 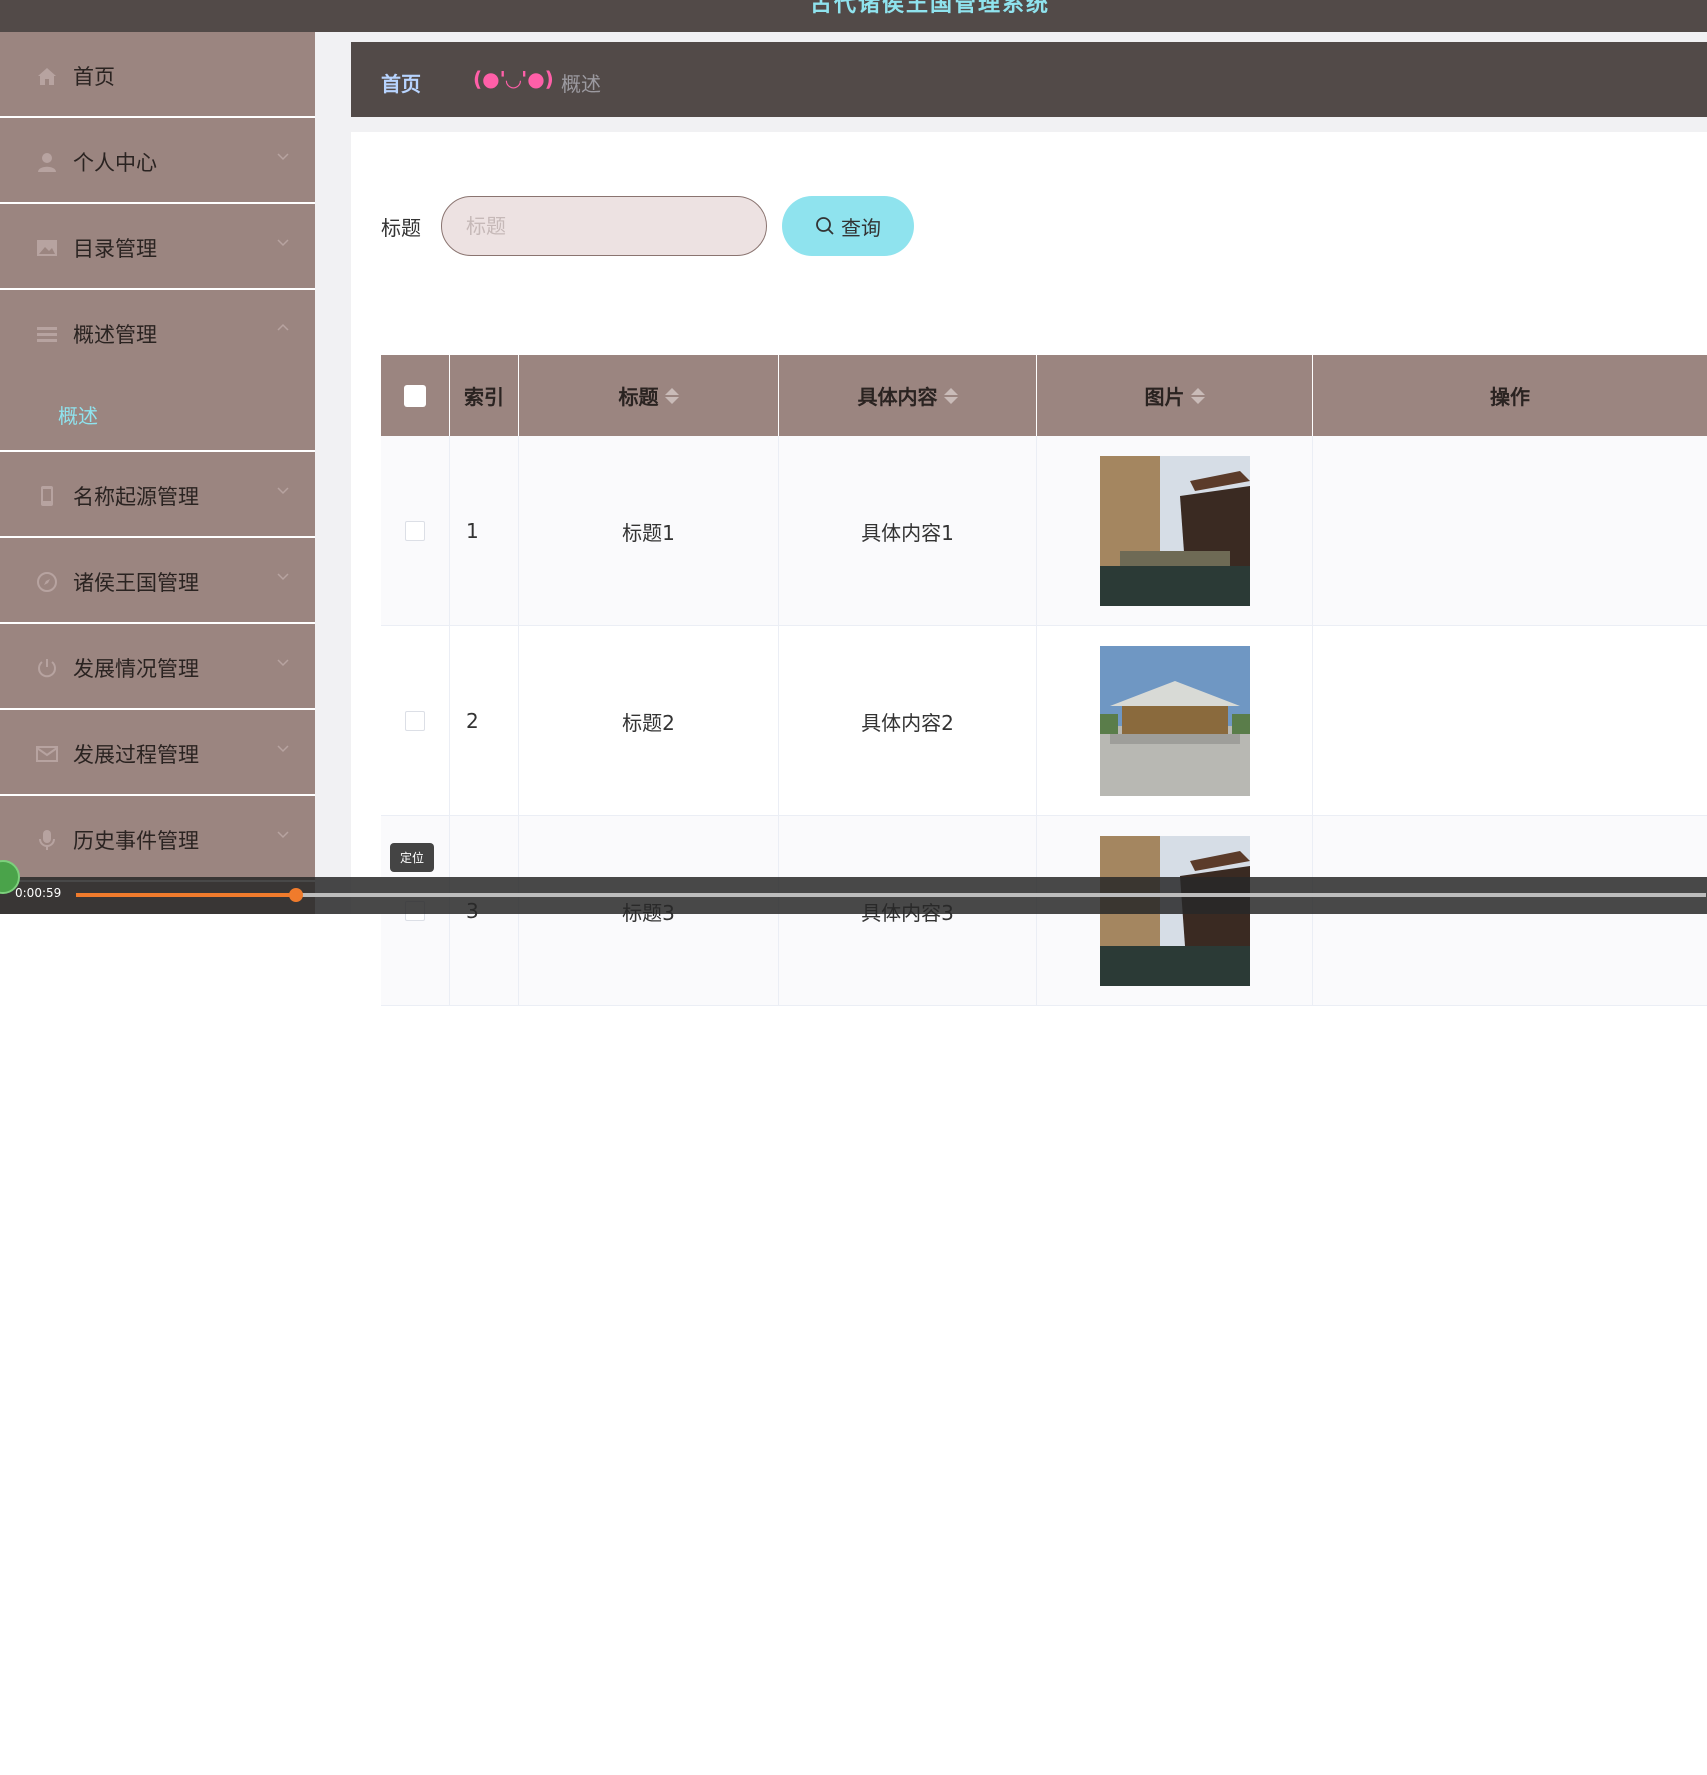 I want to click on compass-icon, so click(x=47, y=582).